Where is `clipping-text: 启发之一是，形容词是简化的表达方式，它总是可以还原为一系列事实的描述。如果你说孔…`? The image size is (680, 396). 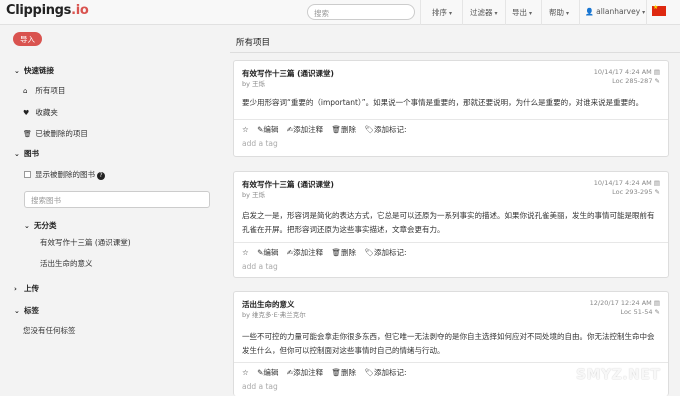
clipping-text: 启发之一是，形容词是简化的表达方式，它总是可以还原为一系列事实的描述。如果你说孔… is located at coordinates (448, 222).